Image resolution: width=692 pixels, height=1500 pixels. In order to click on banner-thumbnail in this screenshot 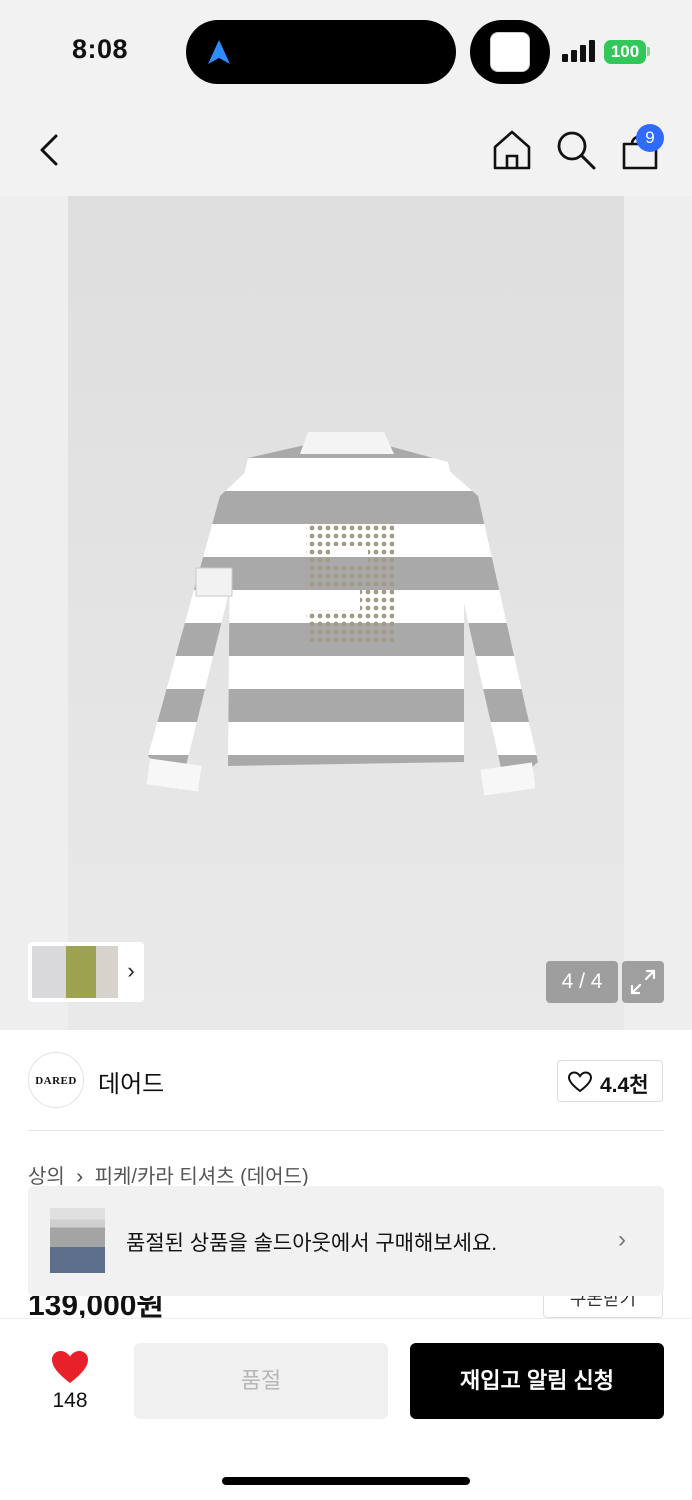, I will do `click(77, 1240)`.